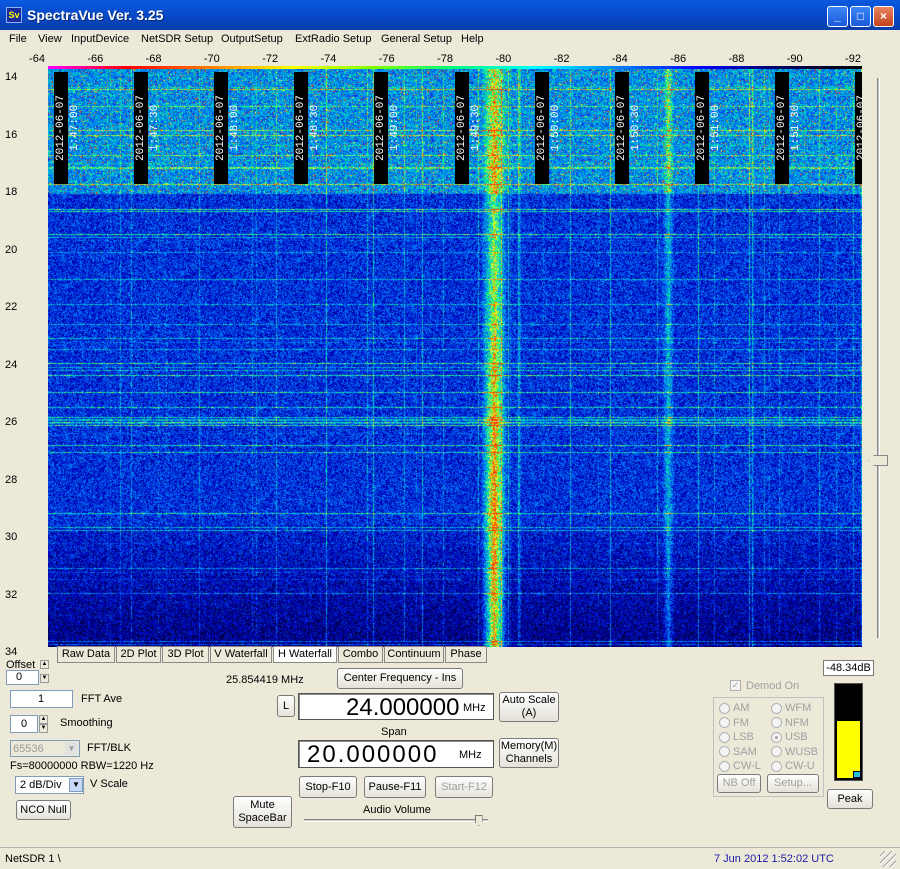 This screenshot has width=900, height=869. What do you see at coordinates (738, 752) in the screenshot?
I see `demod-mode-sam: SAM` at bounding box center [738, 752].